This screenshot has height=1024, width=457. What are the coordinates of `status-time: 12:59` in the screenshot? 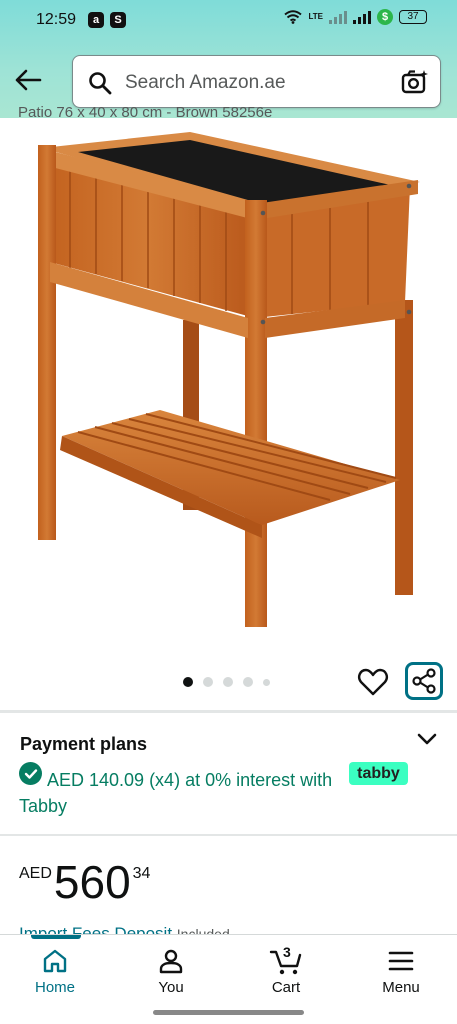 It's located at (56, 19).